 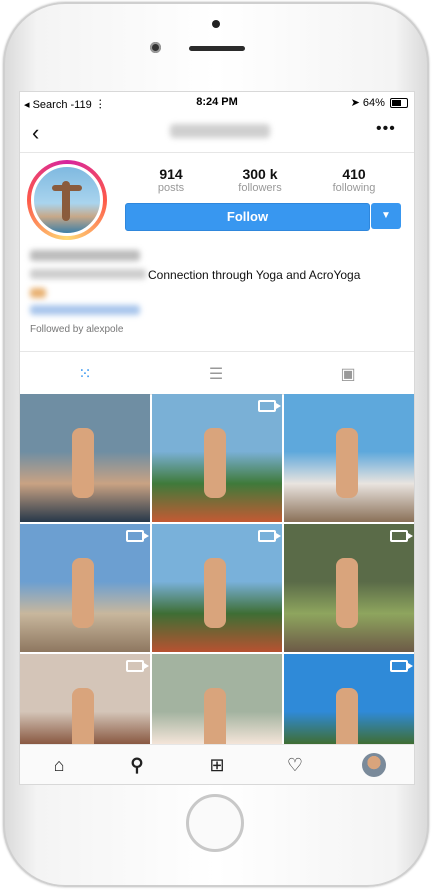 I want to click on stat-followers: 300 k followers, so click(x=260, y=180).